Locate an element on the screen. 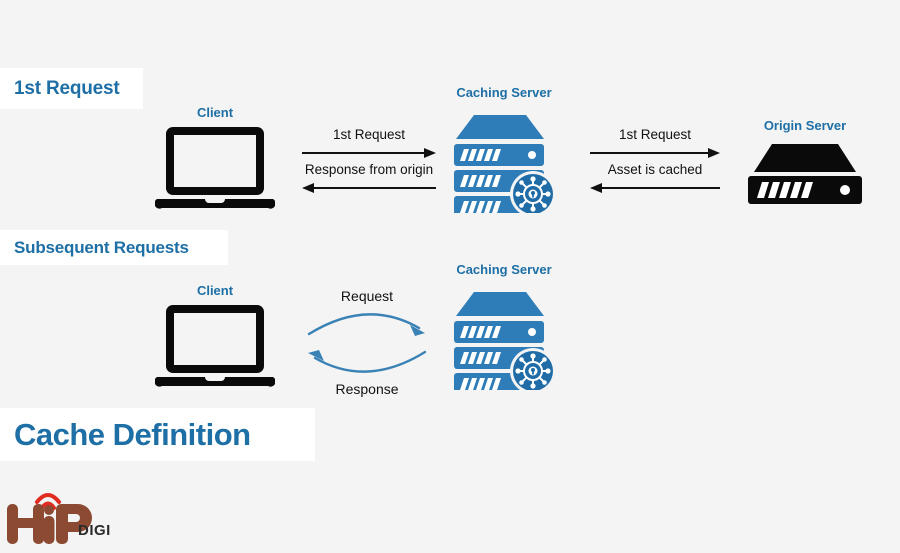 Image resolution: width=900 pixels, height=553 pixels. section-header-first-request-label: 1st Request is located at coordinates (67, 88).